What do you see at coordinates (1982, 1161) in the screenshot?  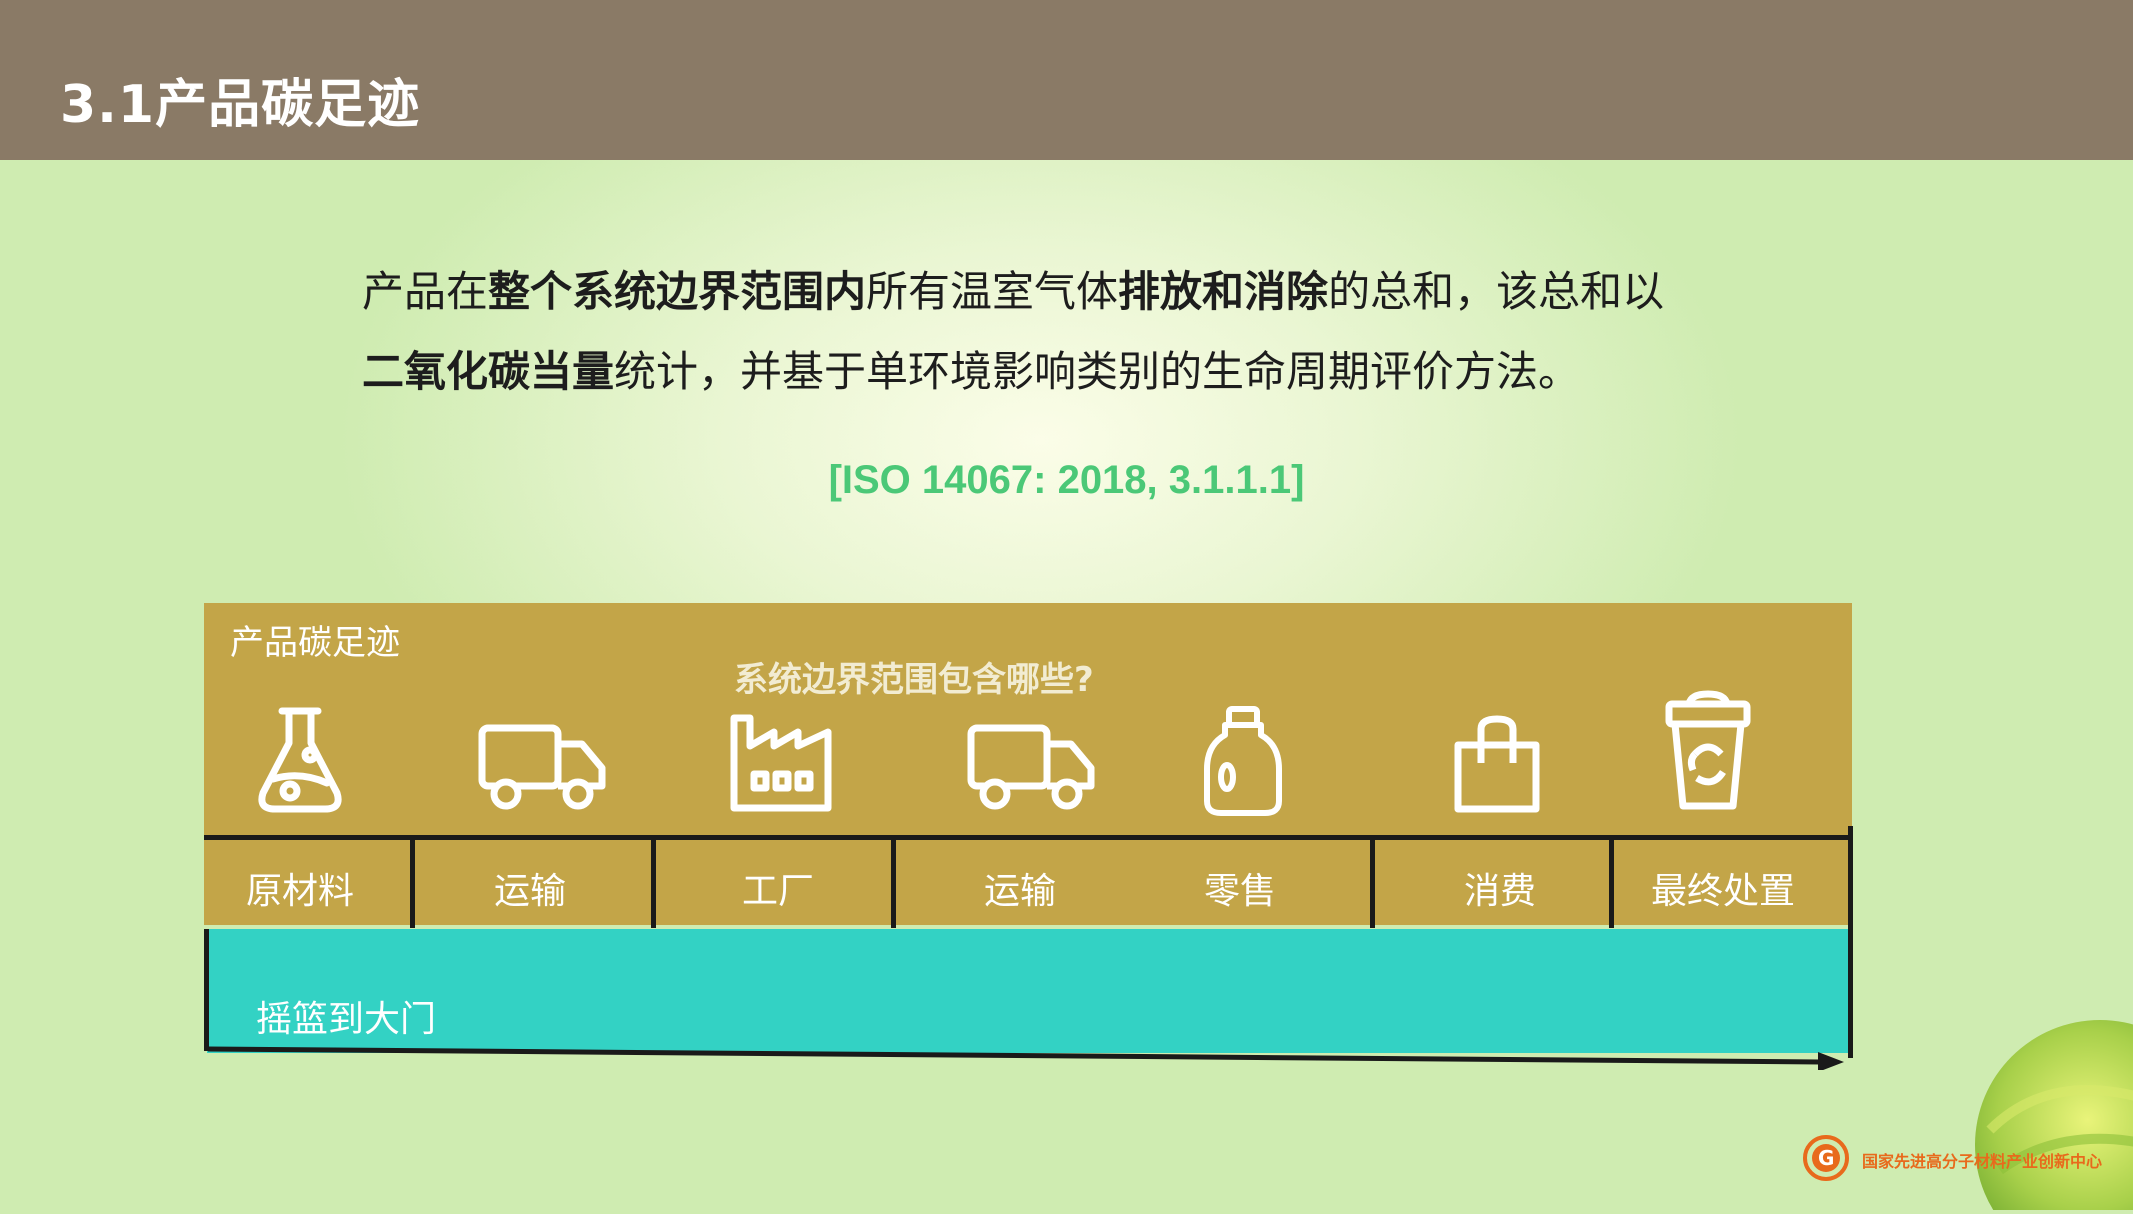 I see `logo-text: 国家先进高分子材料产业创新中心` at bounding box center [1982, 1161].